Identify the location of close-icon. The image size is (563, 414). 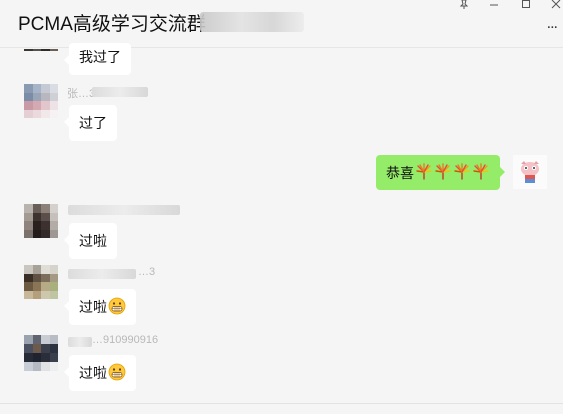
(555, 5).